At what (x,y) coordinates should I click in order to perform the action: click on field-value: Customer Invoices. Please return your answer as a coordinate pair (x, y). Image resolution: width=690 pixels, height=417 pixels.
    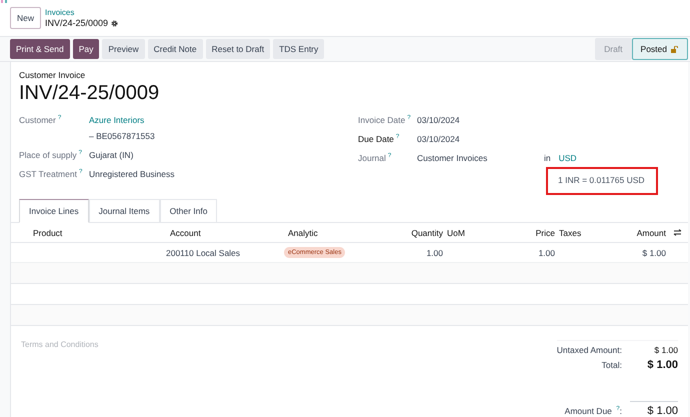
    Looking at the image, I should click on (452, 159).